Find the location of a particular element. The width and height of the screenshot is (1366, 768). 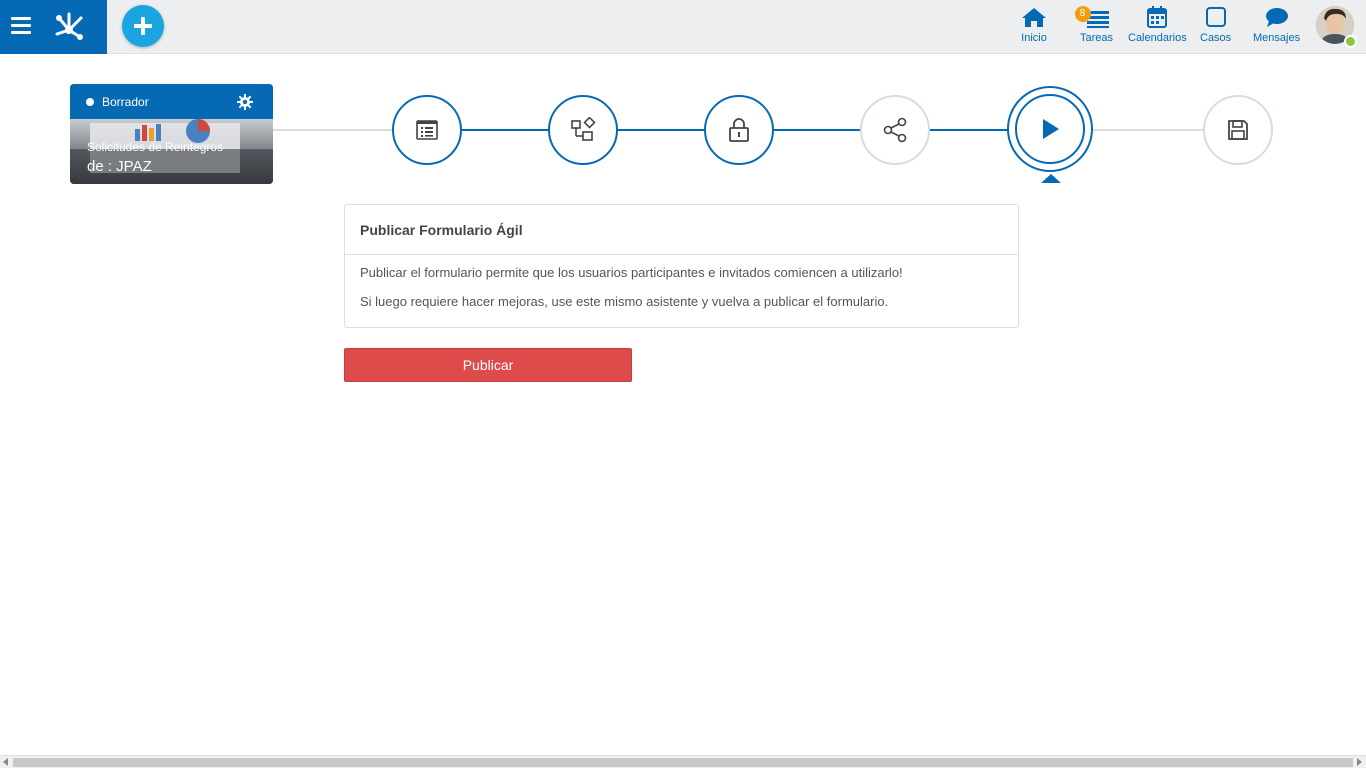

menu-block is located at coordinates (53, 27).